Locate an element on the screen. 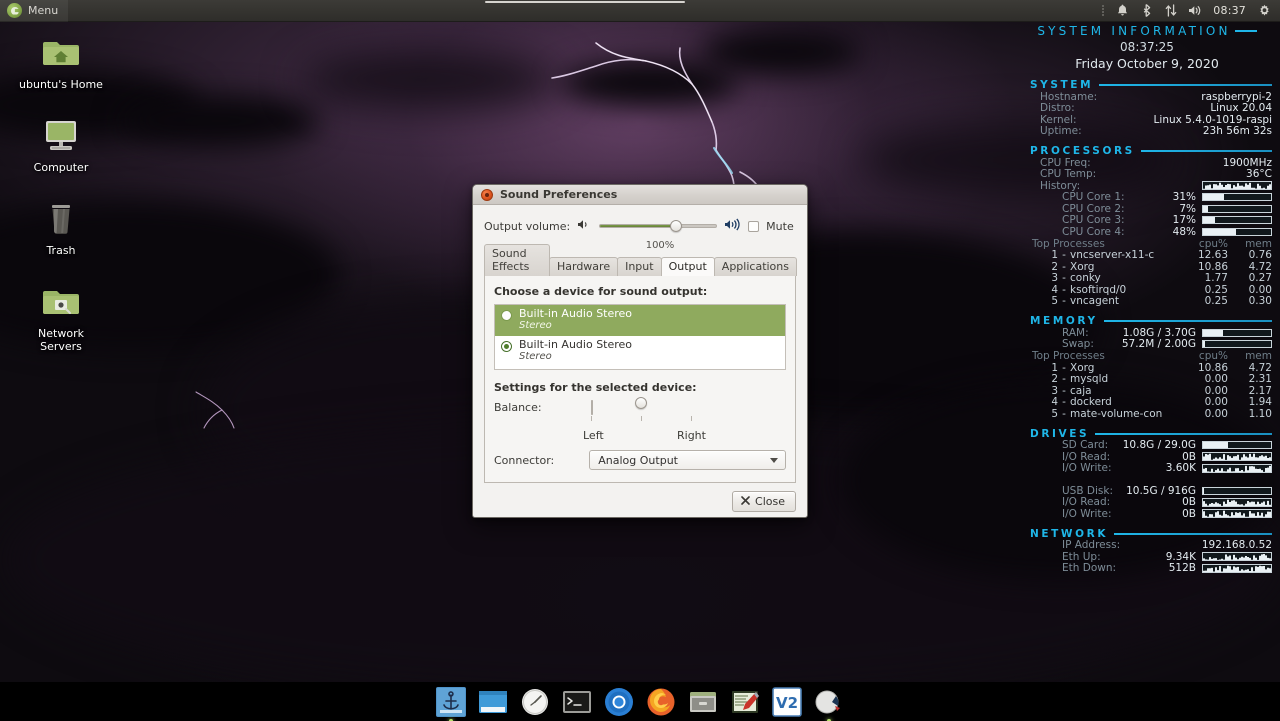  conky-process-header: Top Processes cpu% mem is located at coordinates (1147, 244).